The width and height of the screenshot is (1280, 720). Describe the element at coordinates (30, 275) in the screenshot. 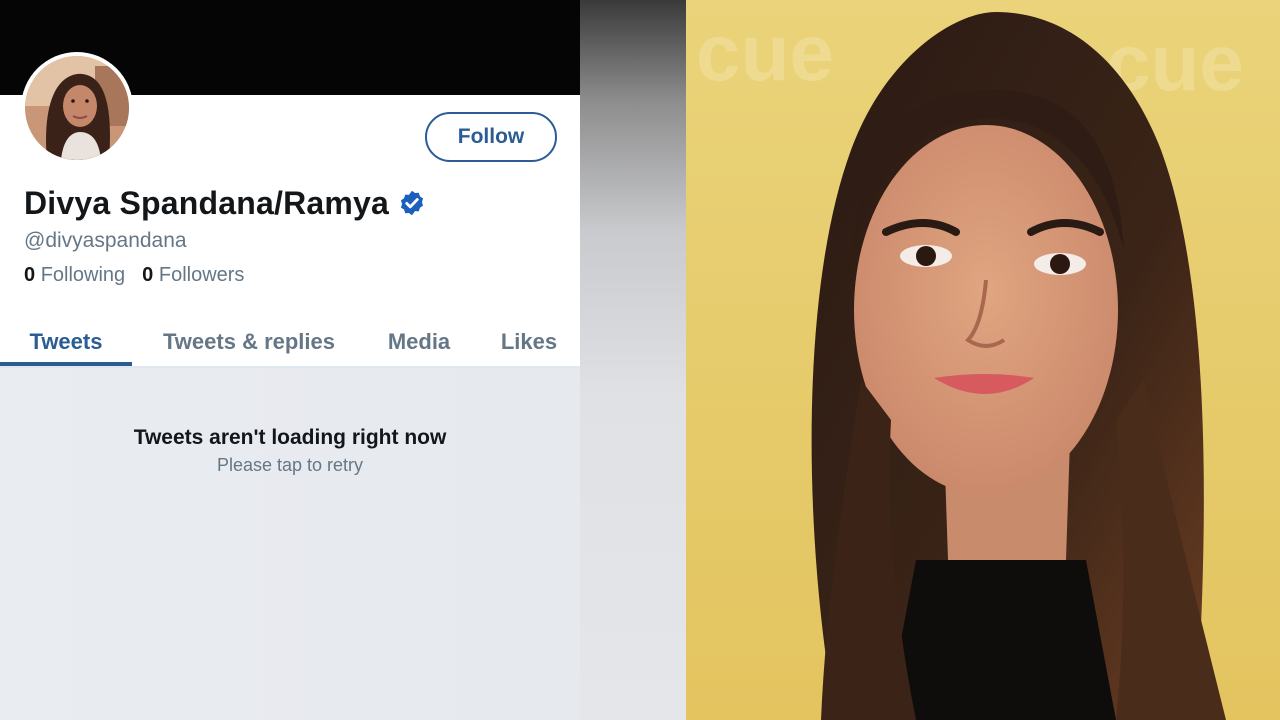

I see `following-count: 0` at that location.